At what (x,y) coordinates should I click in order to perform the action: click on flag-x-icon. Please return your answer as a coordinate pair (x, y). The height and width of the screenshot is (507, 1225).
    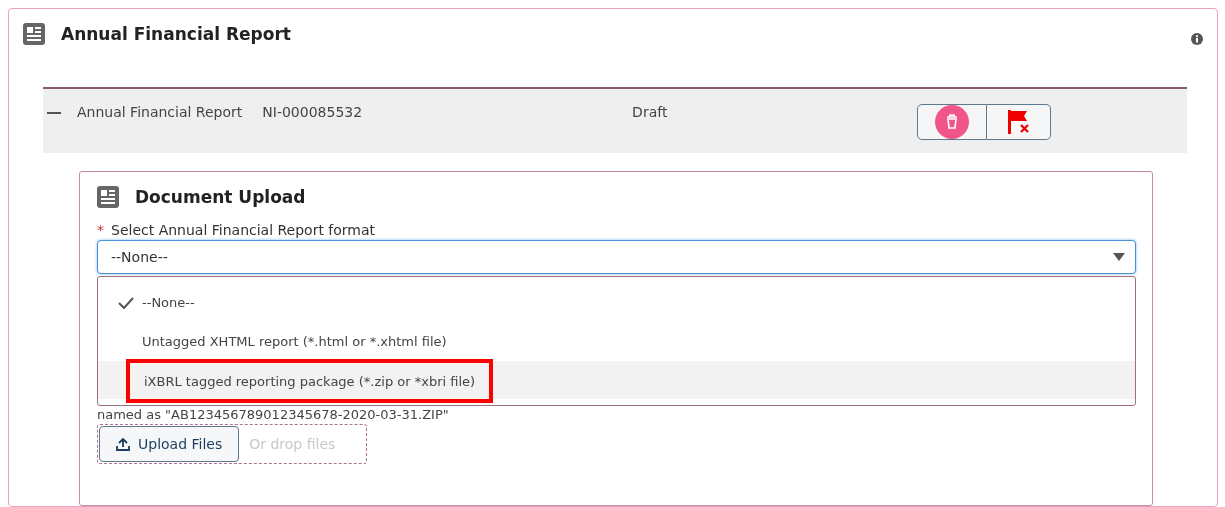
    Looking at the image, I should click on (1018, 122).